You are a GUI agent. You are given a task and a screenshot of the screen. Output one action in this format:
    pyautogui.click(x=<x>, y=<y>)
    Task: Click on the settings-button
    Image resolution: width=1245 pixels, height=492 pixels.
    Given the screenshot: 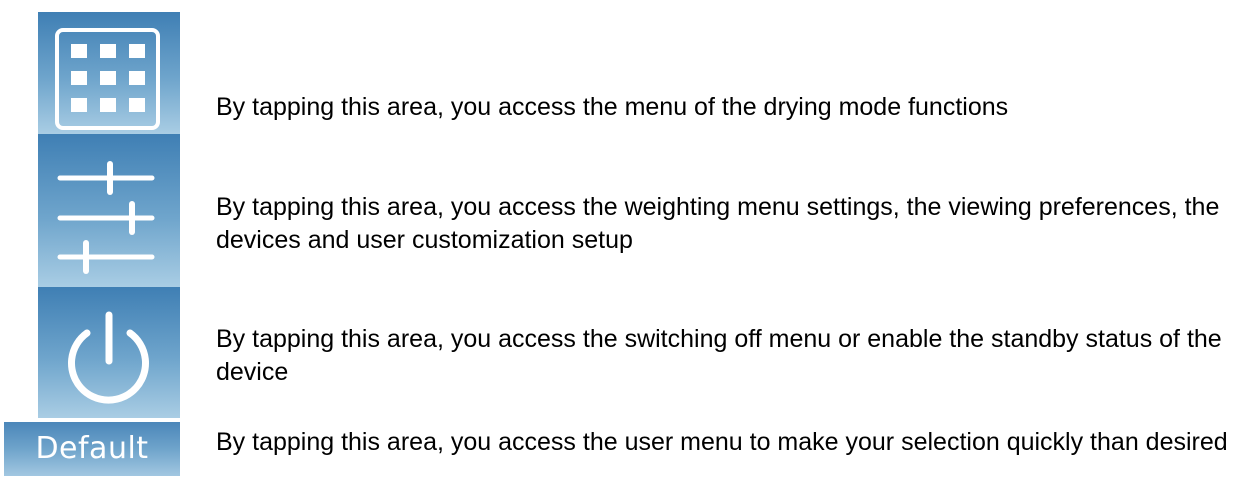 What is the action you would take?
    pyautogui.click(x=109, y=210)
    